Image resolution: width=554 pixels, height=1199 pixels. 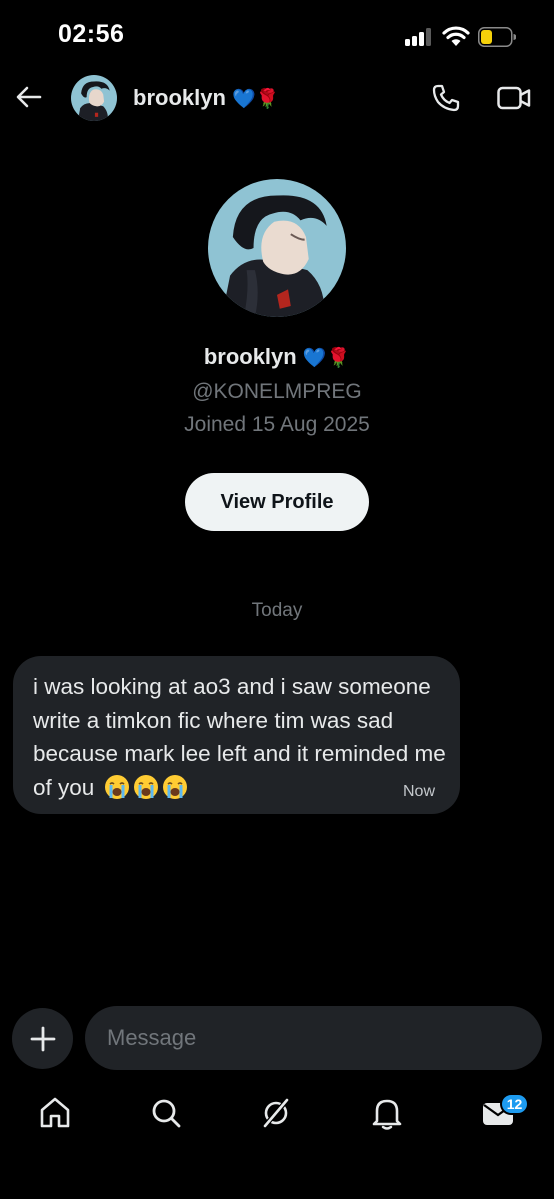 I want to click on wifi-icon, so click(x=456, y=36).